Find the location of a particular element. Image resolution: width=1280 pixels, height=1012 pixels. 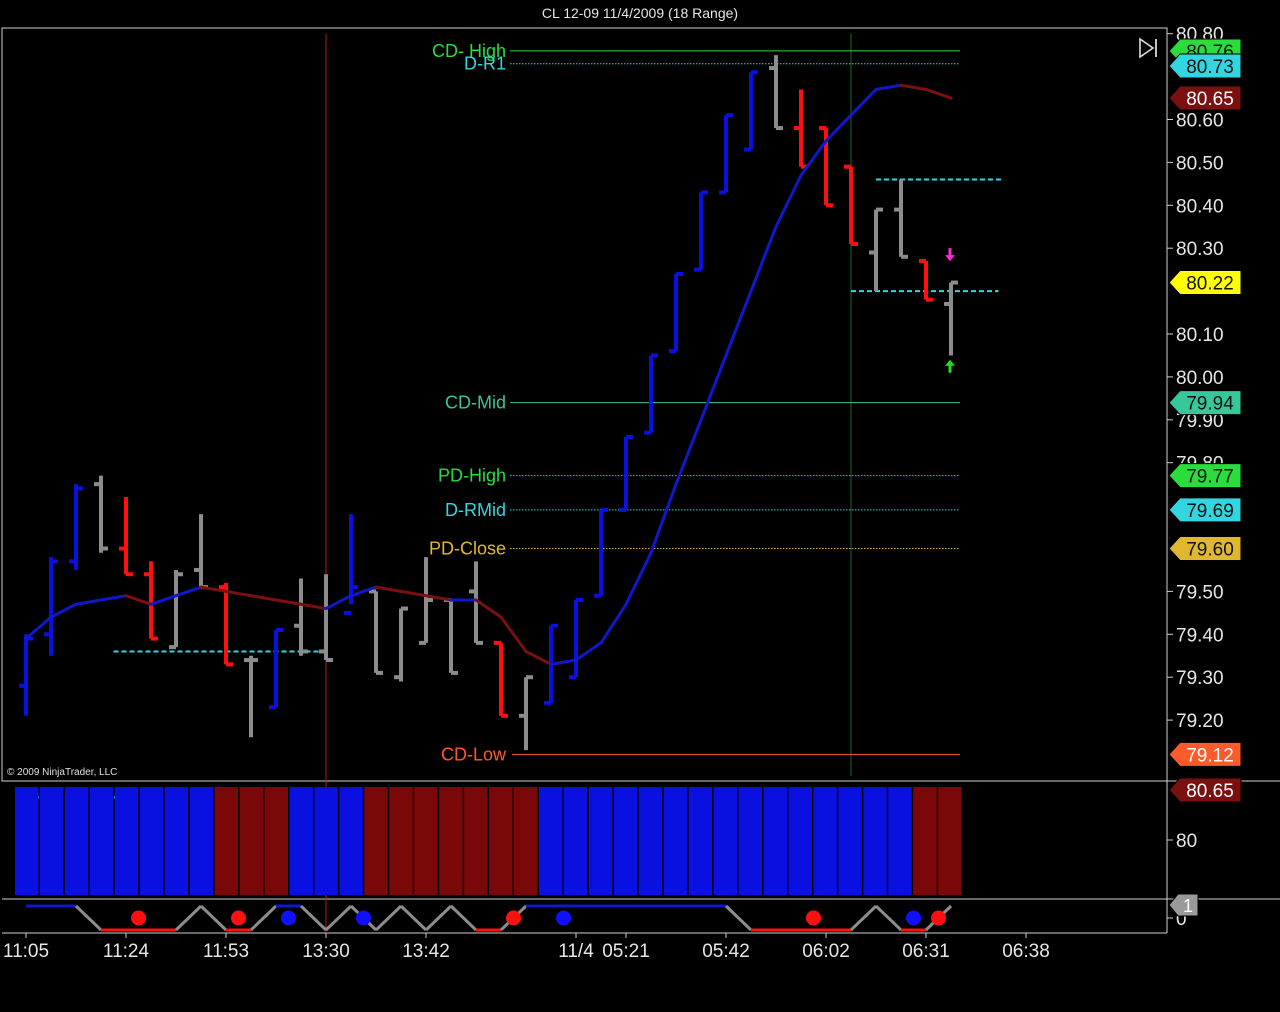

x-tick-label: 11/4 is located at coordinates (576, 951).